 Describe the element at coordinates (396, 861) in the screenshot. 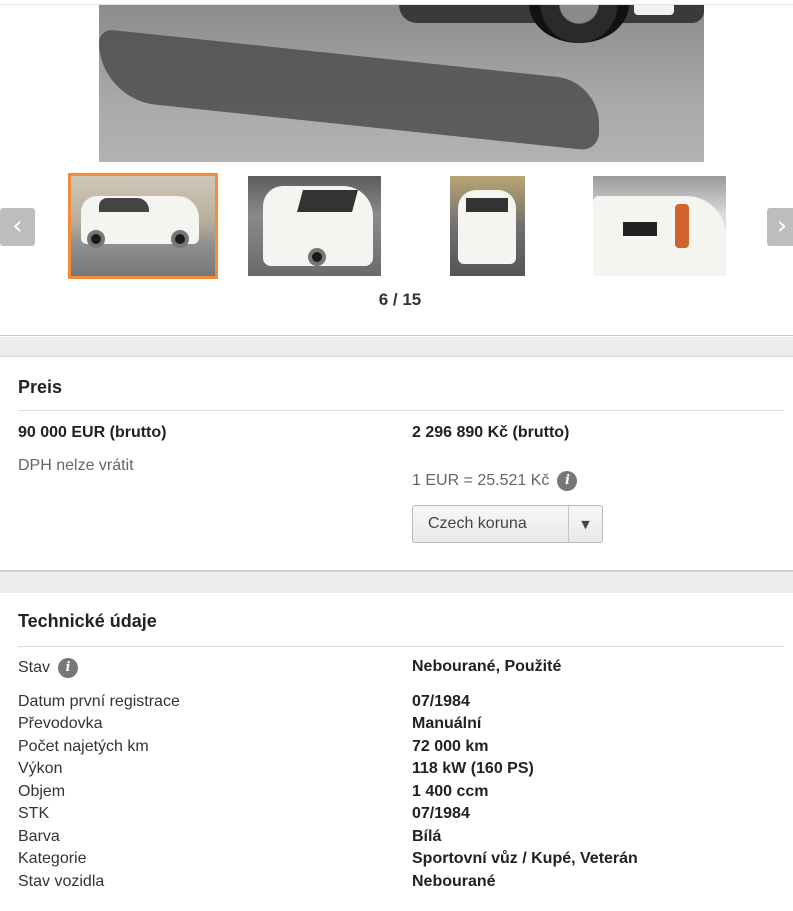

I see `spec-row: Kategorie Sportovní vůz / Kupé, Veterán` at that location.